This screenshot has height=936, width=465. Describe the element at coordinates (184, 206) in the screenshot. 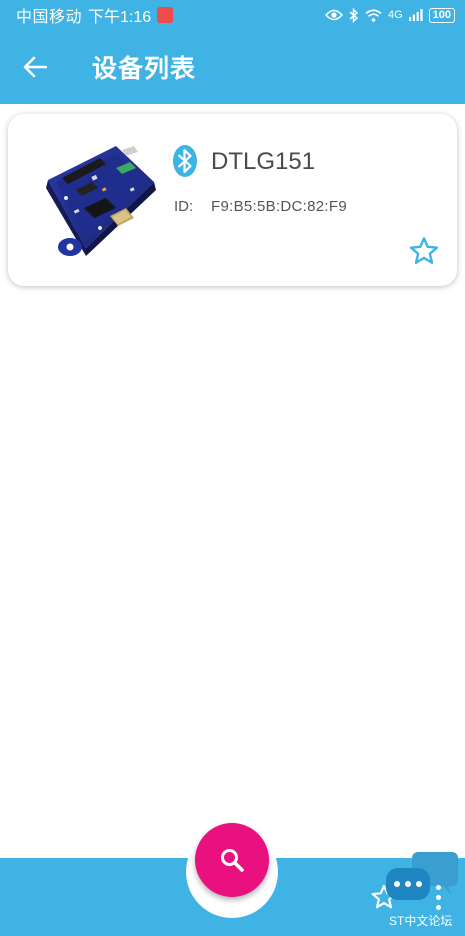

I see `device-id-label: ID:` at that location.